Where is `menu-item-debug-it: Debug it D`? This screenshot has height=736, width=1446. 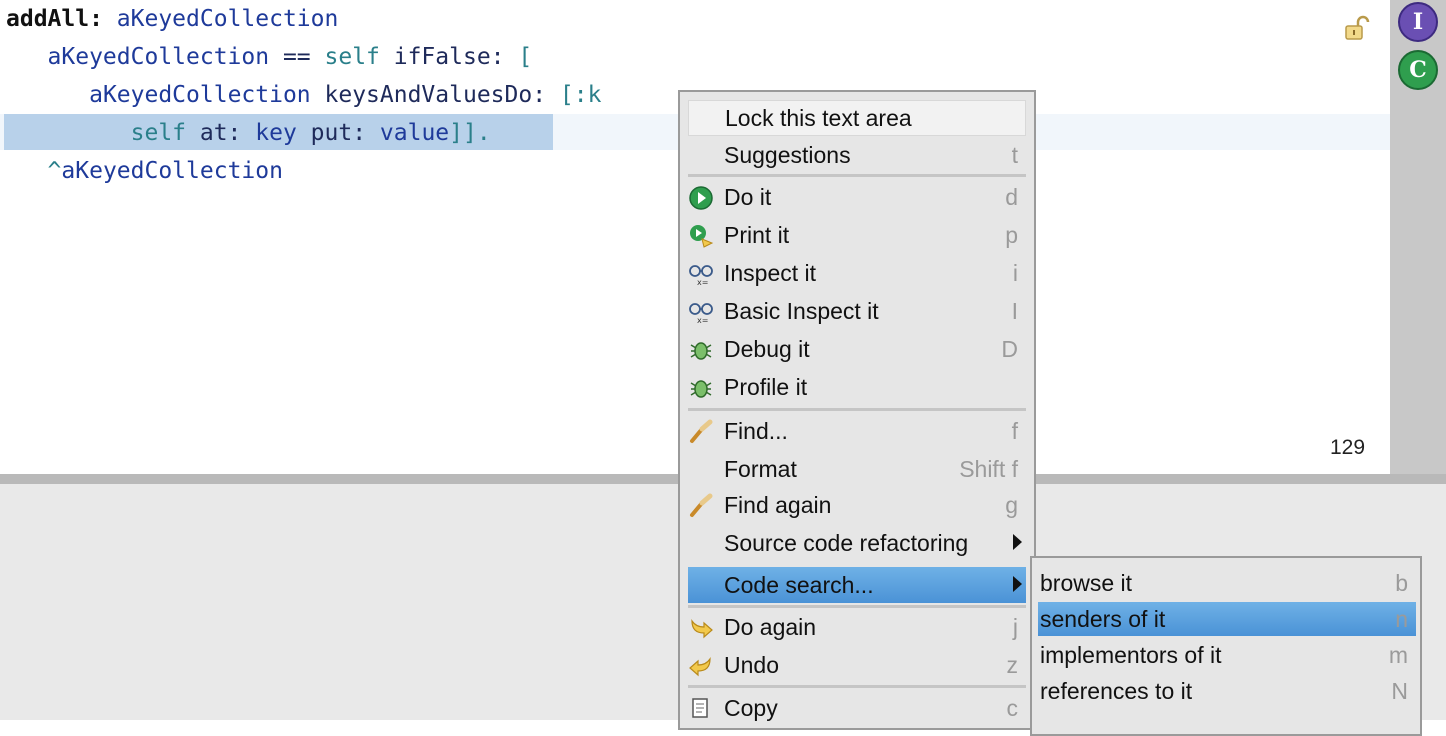
menu-item-debug-it: Debug it D is located at coordinates (857, 349).